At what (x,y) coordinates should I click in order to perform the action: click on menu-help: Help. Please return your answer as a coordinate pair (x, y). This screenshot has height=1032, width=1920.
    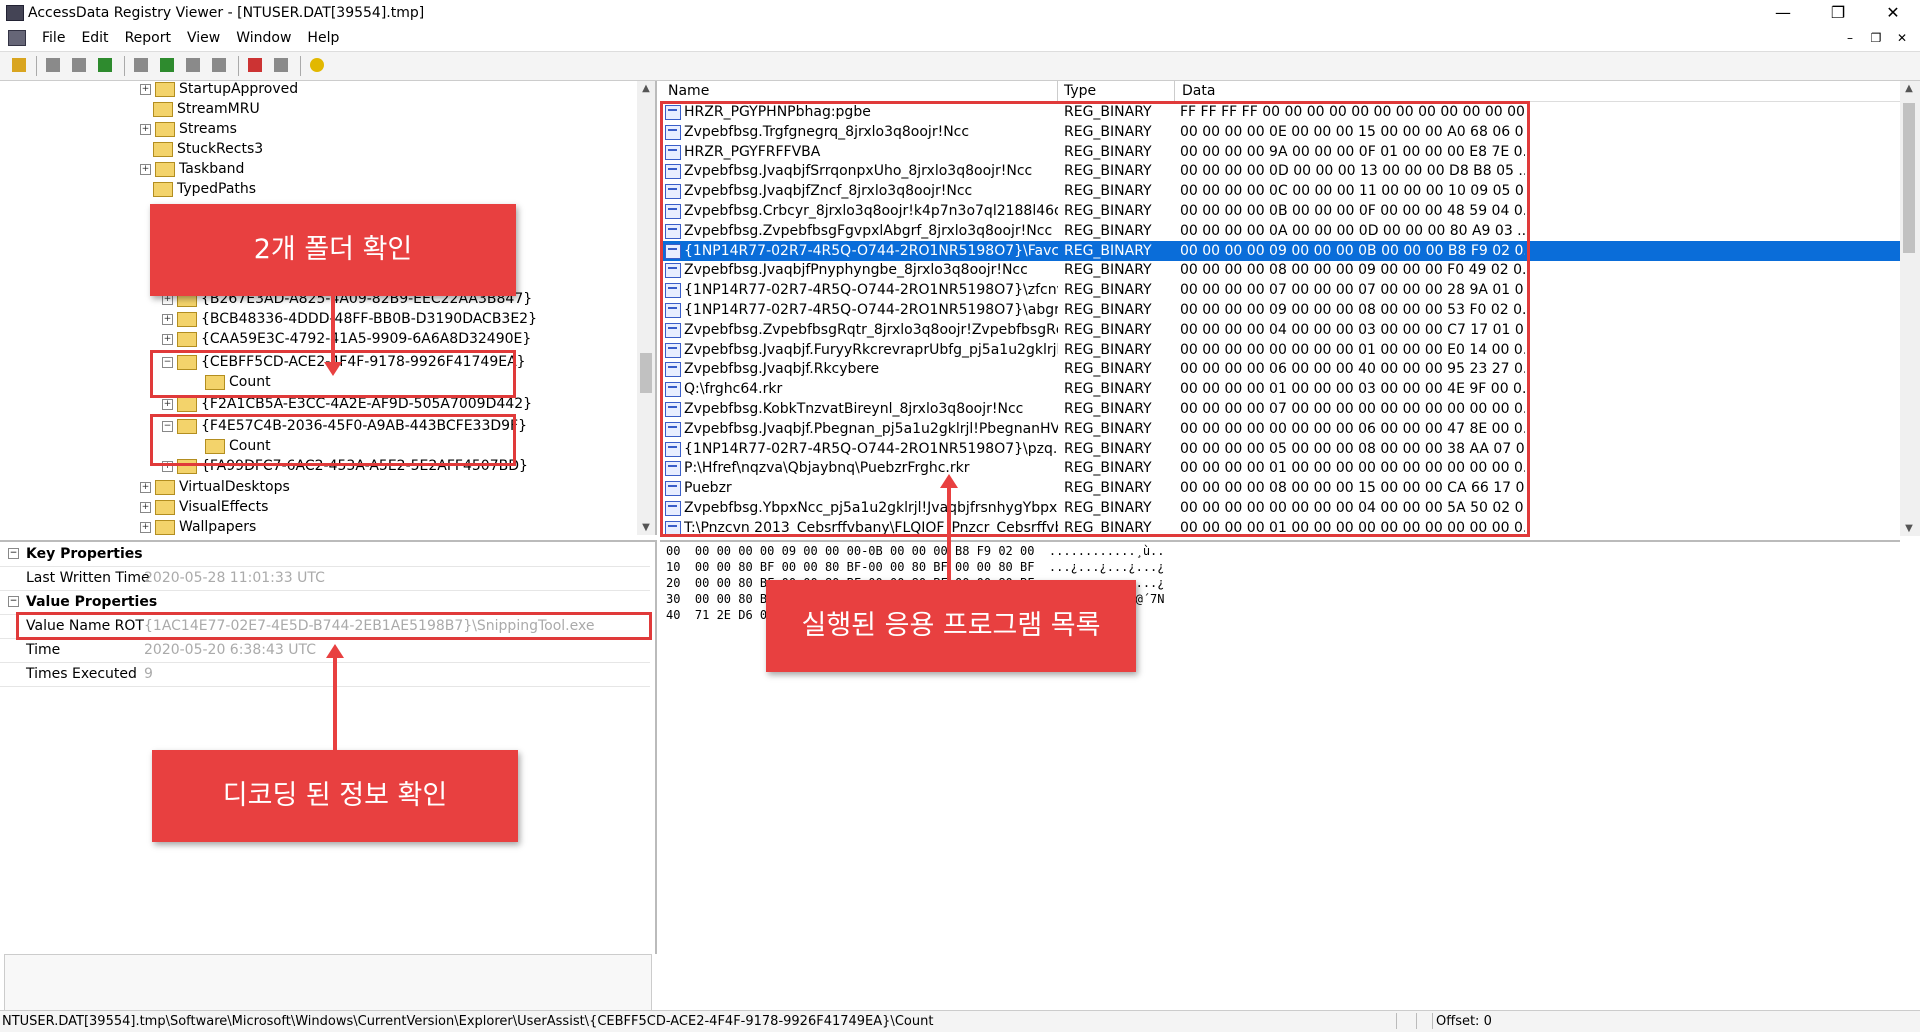
    Looking at the image, I should click on (323, 38).